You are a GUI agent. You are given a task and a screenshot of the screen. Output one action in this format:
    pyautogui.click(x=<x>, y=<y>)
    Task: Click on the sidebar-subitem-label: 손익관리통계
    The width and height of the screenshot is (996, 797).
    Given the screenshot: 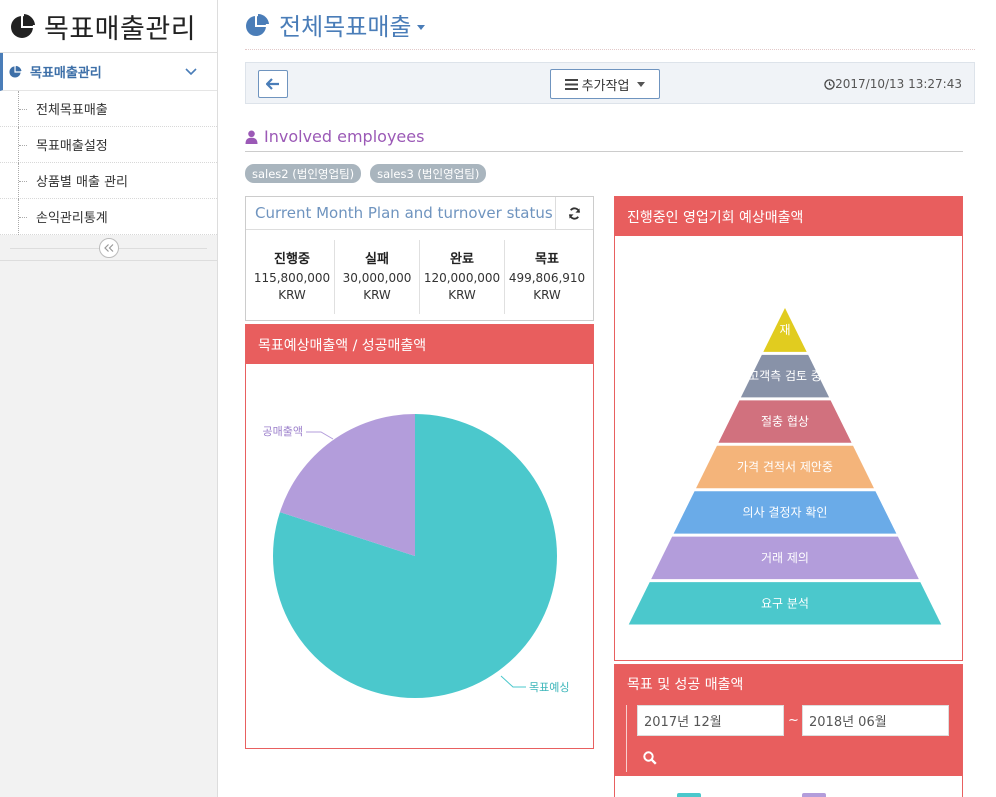 What is the action you would take?
    pyautogui.click(x=72, y=218)
    